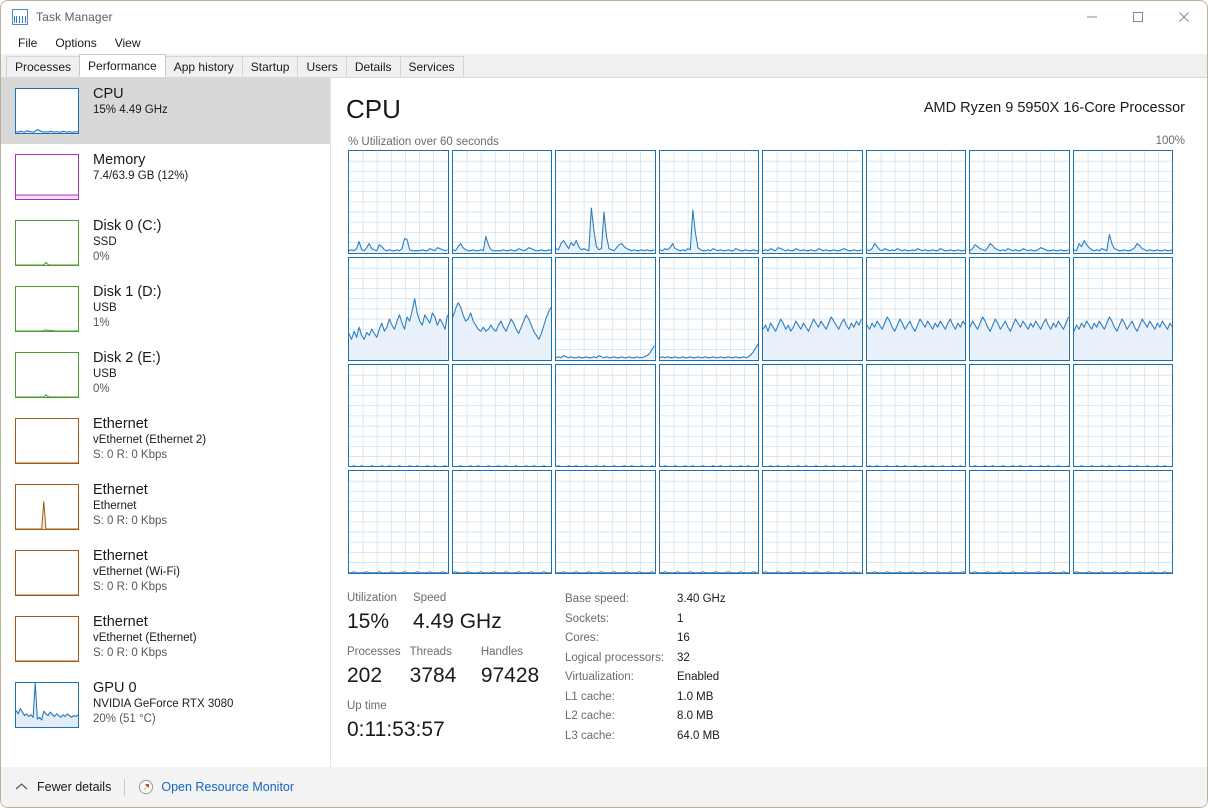 This screenshot has width=1208, height=808. Describe the element at coordinates (165, 243) in the screenshot. I see `sidebar-item-disk-0-c: Disk 0 (C:) SSD 0%` at that location.